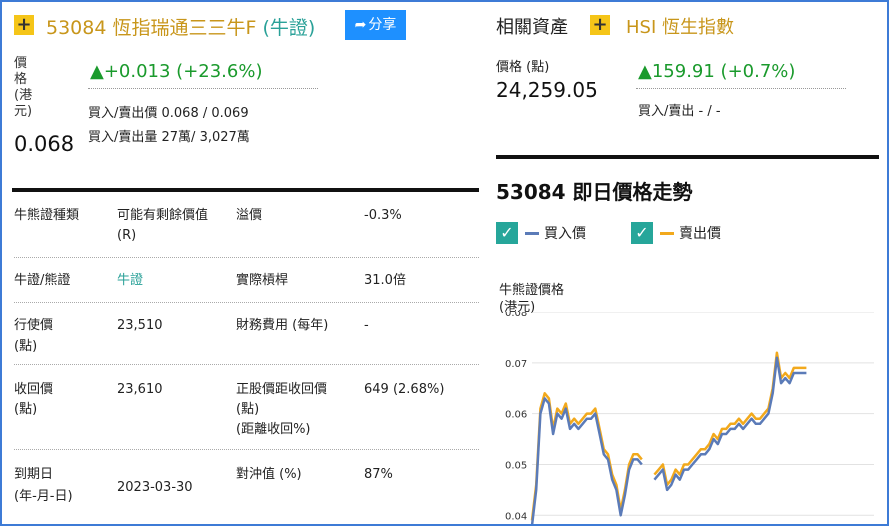 This screenshot has width=889, height=526. Describe the element at coordinates (404, 389) in the screenshot. I see `row-value: 649 (2.68%)` at that location.